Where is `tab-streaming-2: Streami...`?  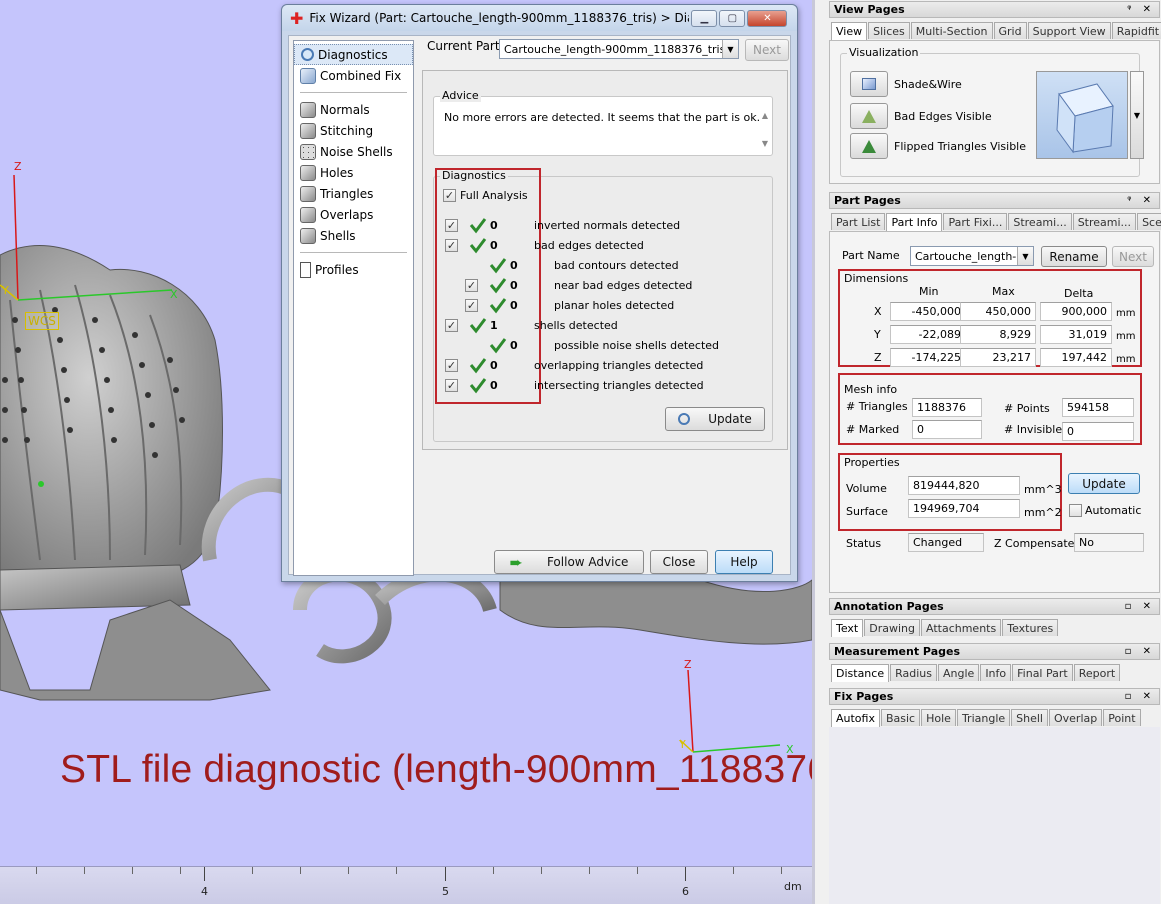
tab-streaming-2: Streami... is located at coordinates (1104, 221).